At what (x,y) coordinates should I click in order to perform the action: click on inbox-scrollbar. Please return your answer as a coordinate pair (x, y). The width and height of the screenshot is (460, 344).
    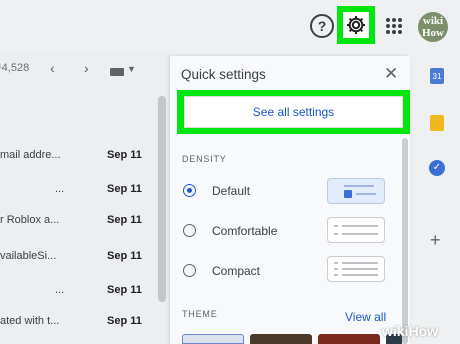
    Looking at the image, I should click on (162, 199).